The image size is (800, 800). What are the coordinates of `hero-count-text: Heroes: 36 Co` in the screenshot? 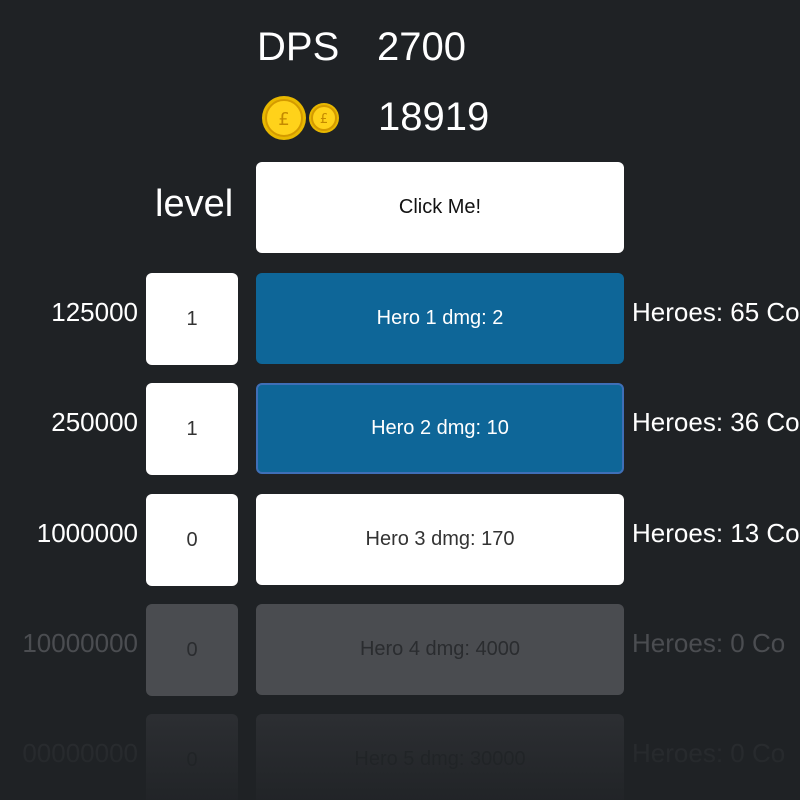 It's located at (716, 422).